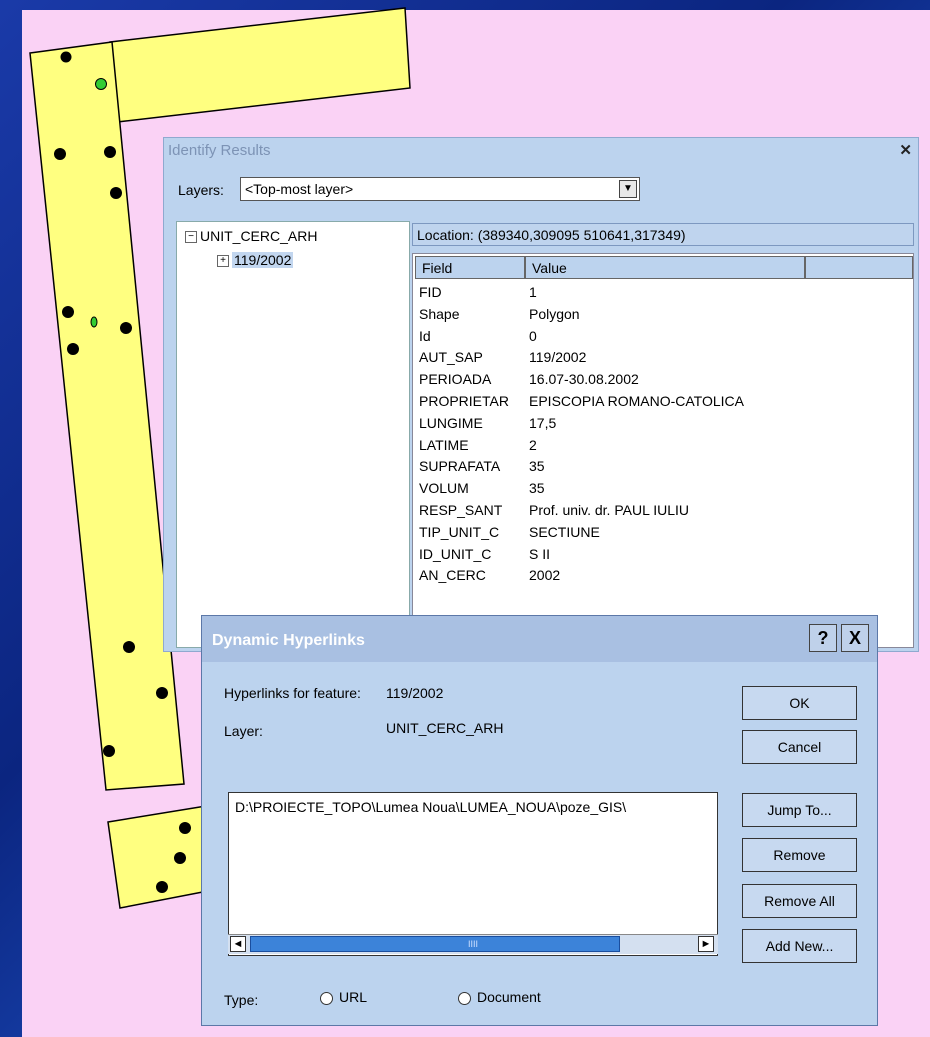 The image size is (930, 1037). I want to click on tree-label: UNIT_CERC_ARH, so click(259, 236).